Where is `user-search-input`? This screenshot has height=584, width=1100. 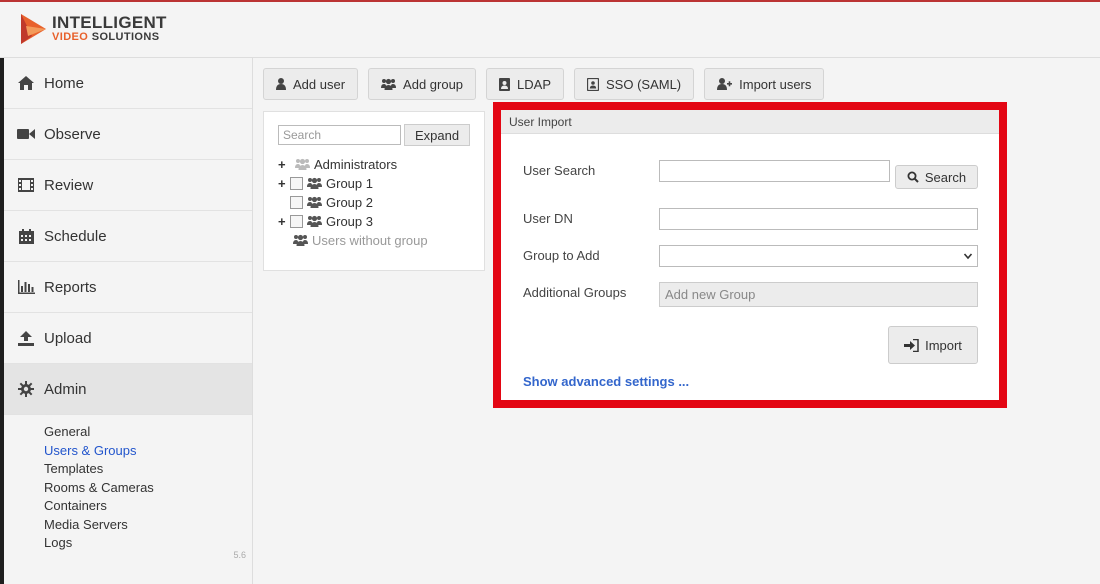 user-search-input is located at coordinates (774, 171).